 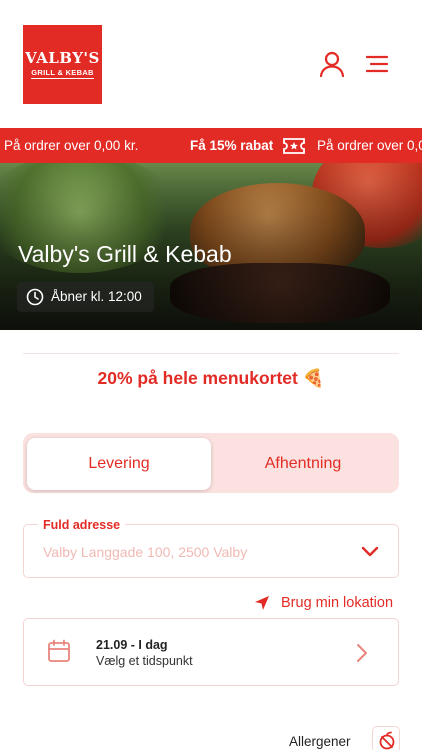 What do you see at coordinates (370, 552) in the screenshot?
I see `chevron-down-icon` at bounding box center [370, 552].